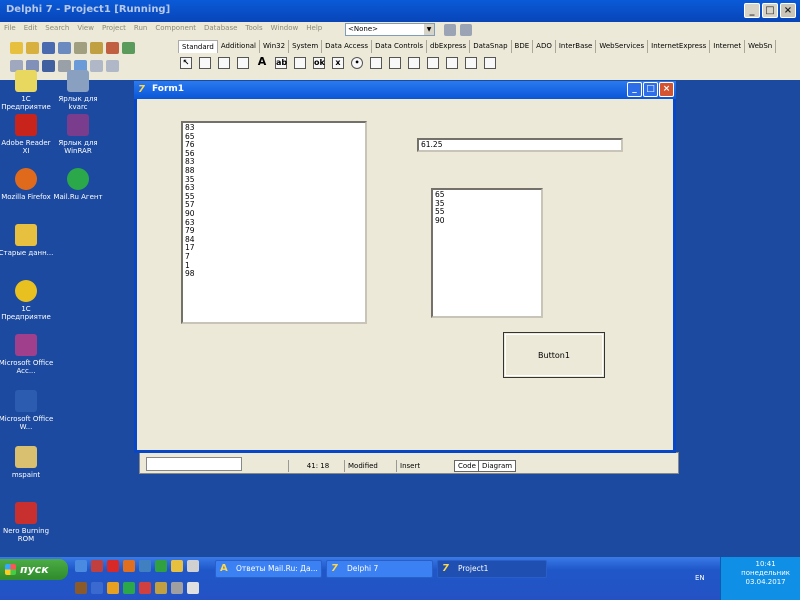 The height and width of the screenshot is (600, 800). I want to click on button1: Button1, so click(554, 355).